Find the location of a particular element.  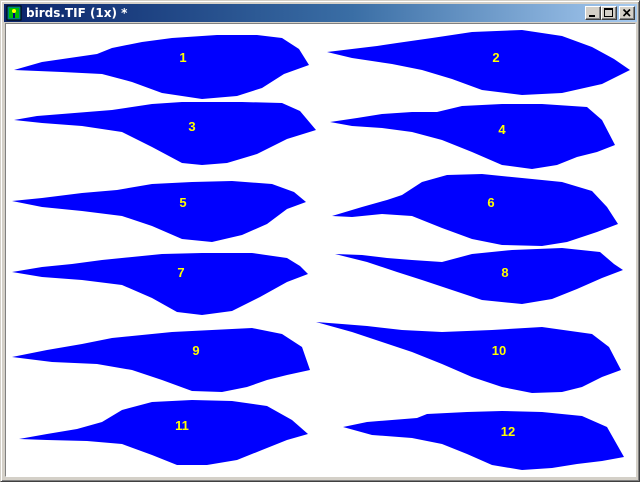

minimize-button is located at coordinates (593, 13).